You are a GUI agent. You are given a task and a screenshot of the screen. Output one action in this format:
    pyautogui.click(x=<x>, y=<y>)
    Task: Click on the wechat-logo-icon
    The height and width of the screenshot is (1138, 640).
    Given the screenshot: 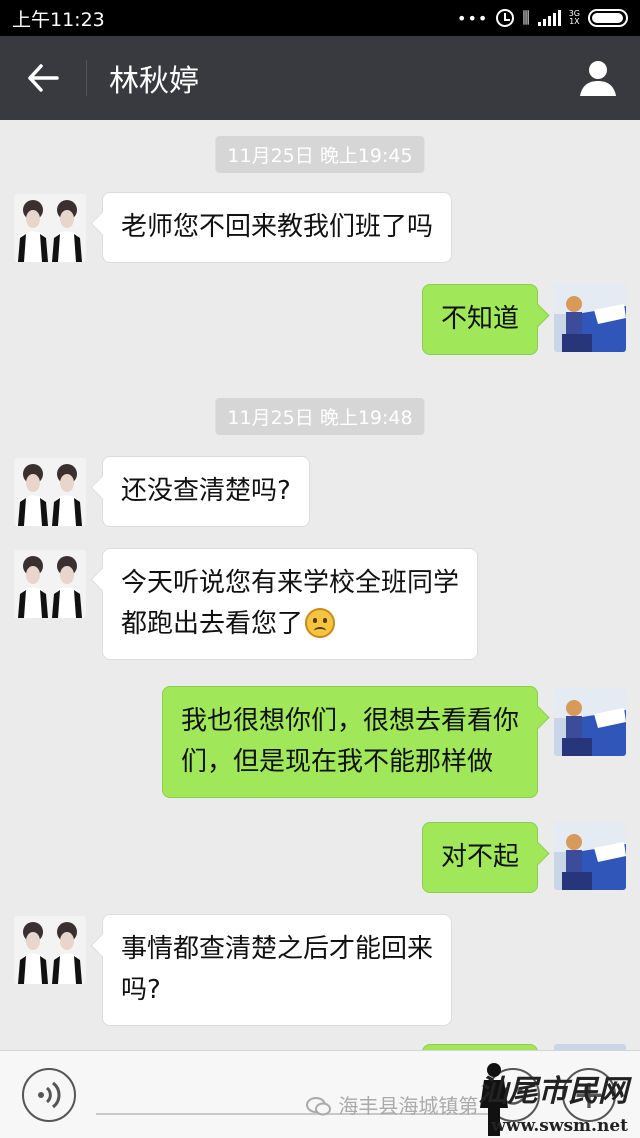 What is the action you would take?
    pyautogui.click(x=318, y=1106)
    